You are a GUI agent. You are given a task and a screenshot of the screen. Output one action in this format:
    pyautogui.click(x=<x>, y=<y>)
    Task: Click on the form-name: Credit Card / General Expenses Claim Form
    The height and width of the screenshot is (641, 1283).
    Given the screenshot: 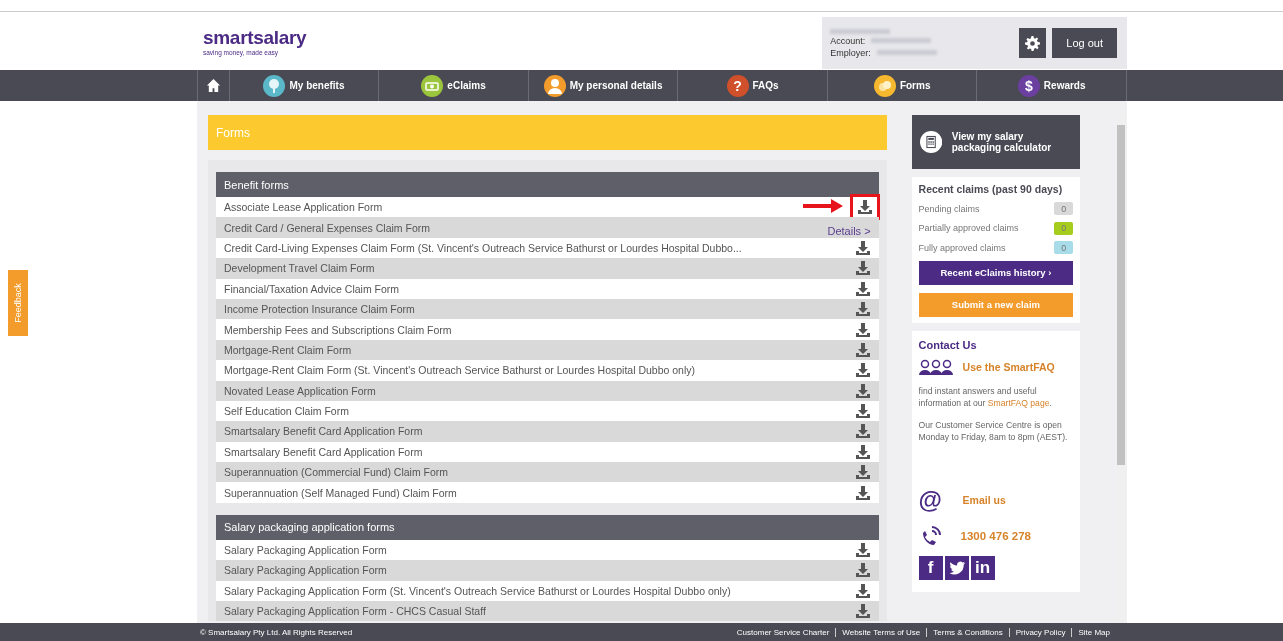 What is the action you would take?
    pyautogui.click(x=327, y=227)
    